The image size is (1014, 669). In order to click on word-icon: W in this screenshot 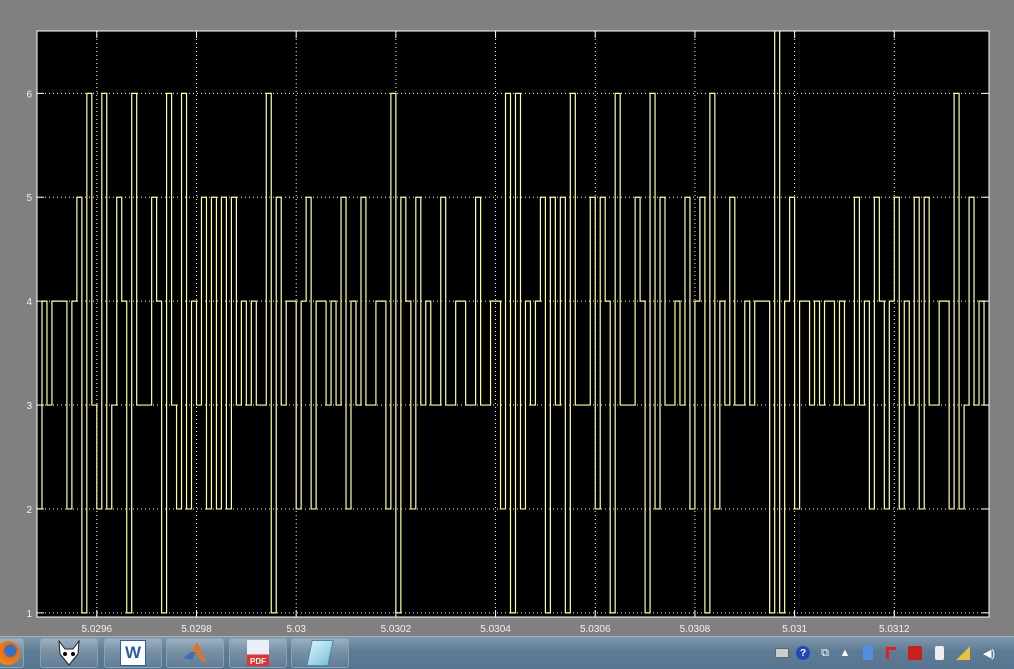, I will do `click(133, 653)`.